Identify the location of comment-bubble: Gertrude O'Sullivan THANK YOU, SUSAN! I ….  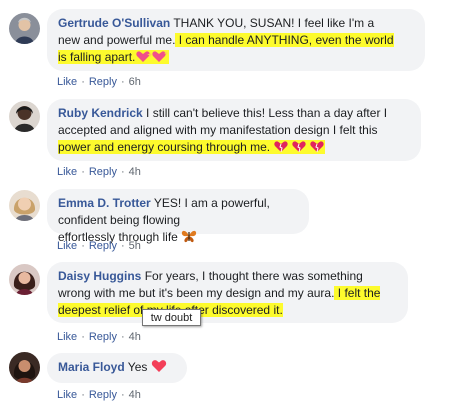
(236, 40).